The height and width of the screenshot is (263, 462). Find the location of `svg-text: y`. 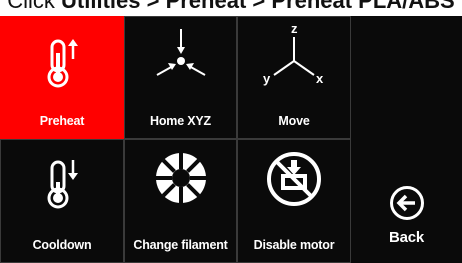

svg-text: y is located at coordinates (267, 78).